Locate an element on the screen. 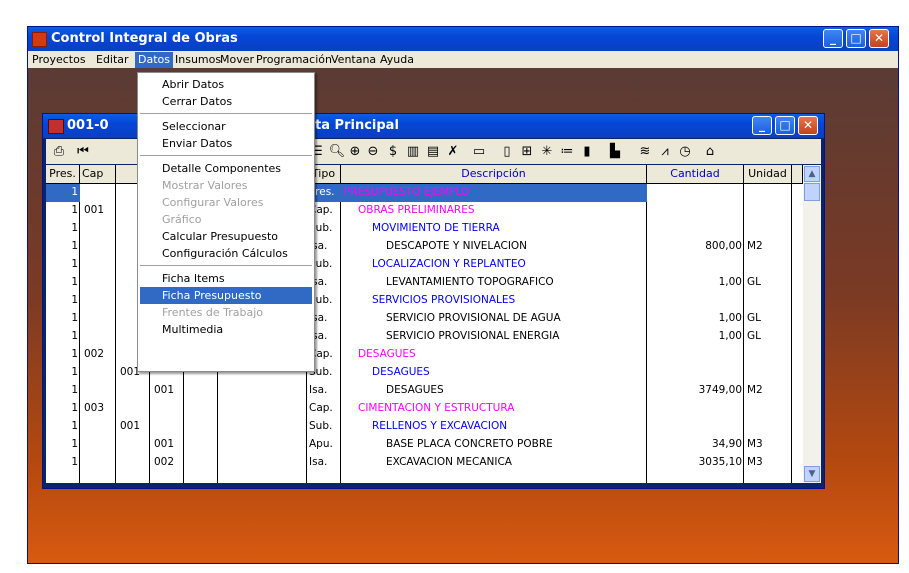  columns-icon: ▥ is located at coordinates (413, 151).